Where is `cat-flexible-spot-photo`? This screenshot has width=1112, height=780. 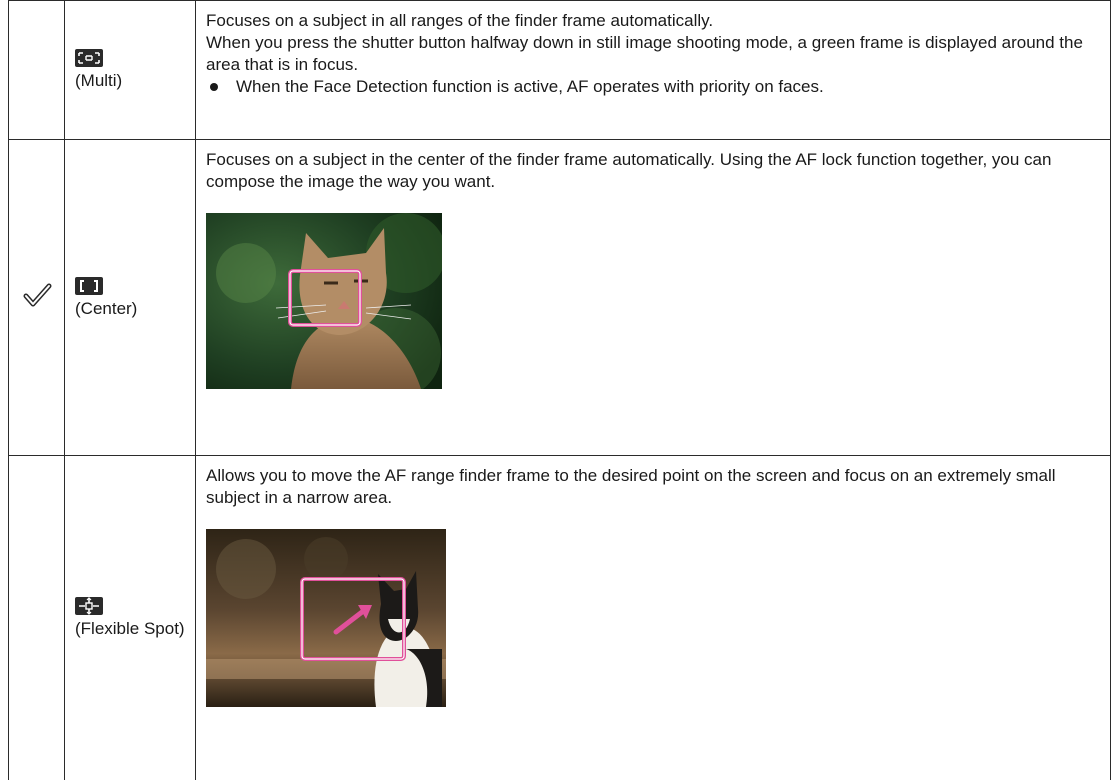
cat-flexible-spot-photo is located at coordinates (326, 618).